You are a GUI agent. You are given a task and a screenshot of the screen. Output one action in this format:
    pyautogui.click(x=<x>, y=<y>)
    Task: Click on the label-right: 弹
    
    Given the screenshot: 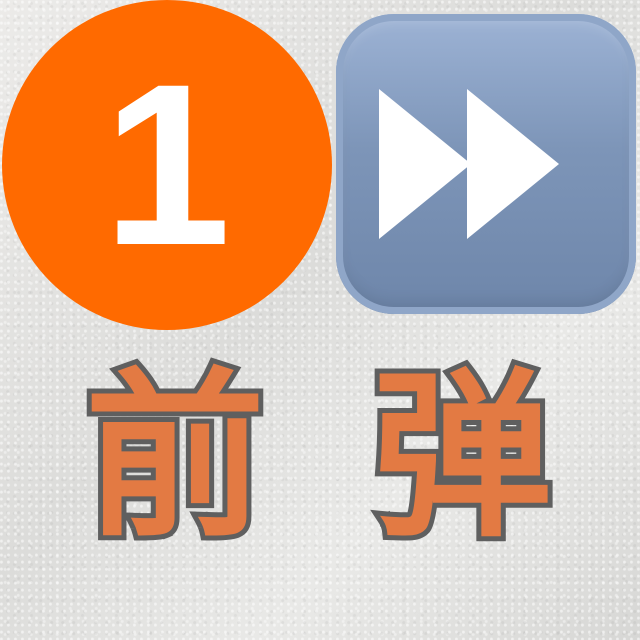 What is the action you would take?
    pyautogui.click(x=462, y=457)
    